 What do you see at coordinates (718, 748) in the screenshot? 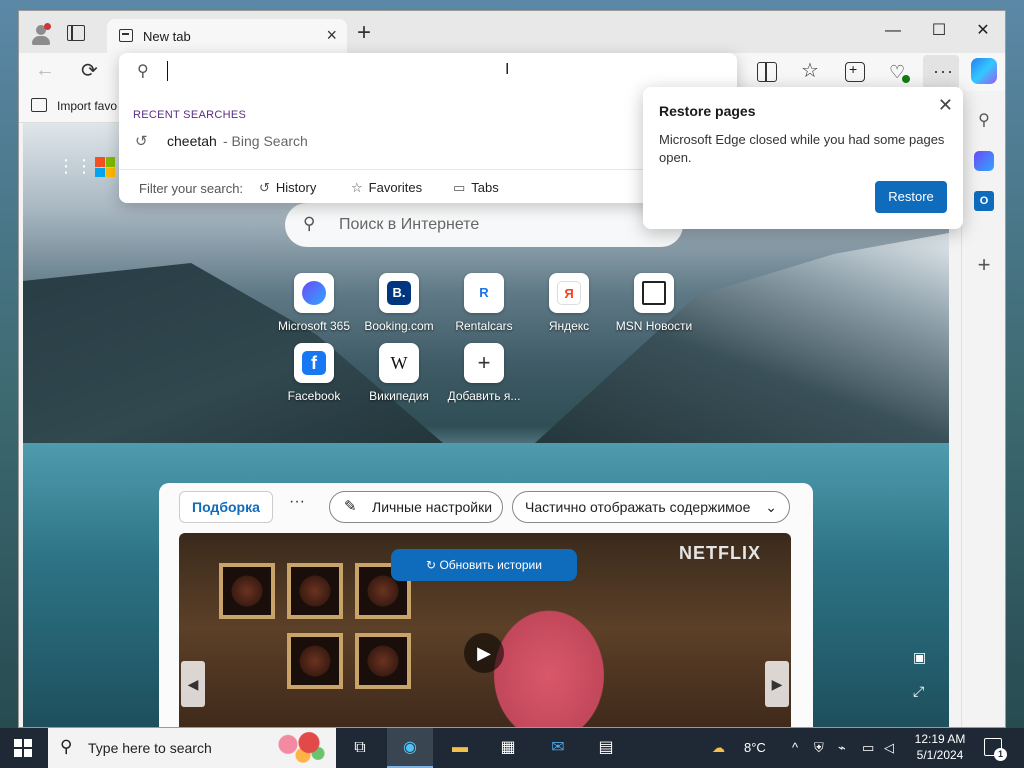
I see `weather-icon: ☁` at bounding box center [718, 748].